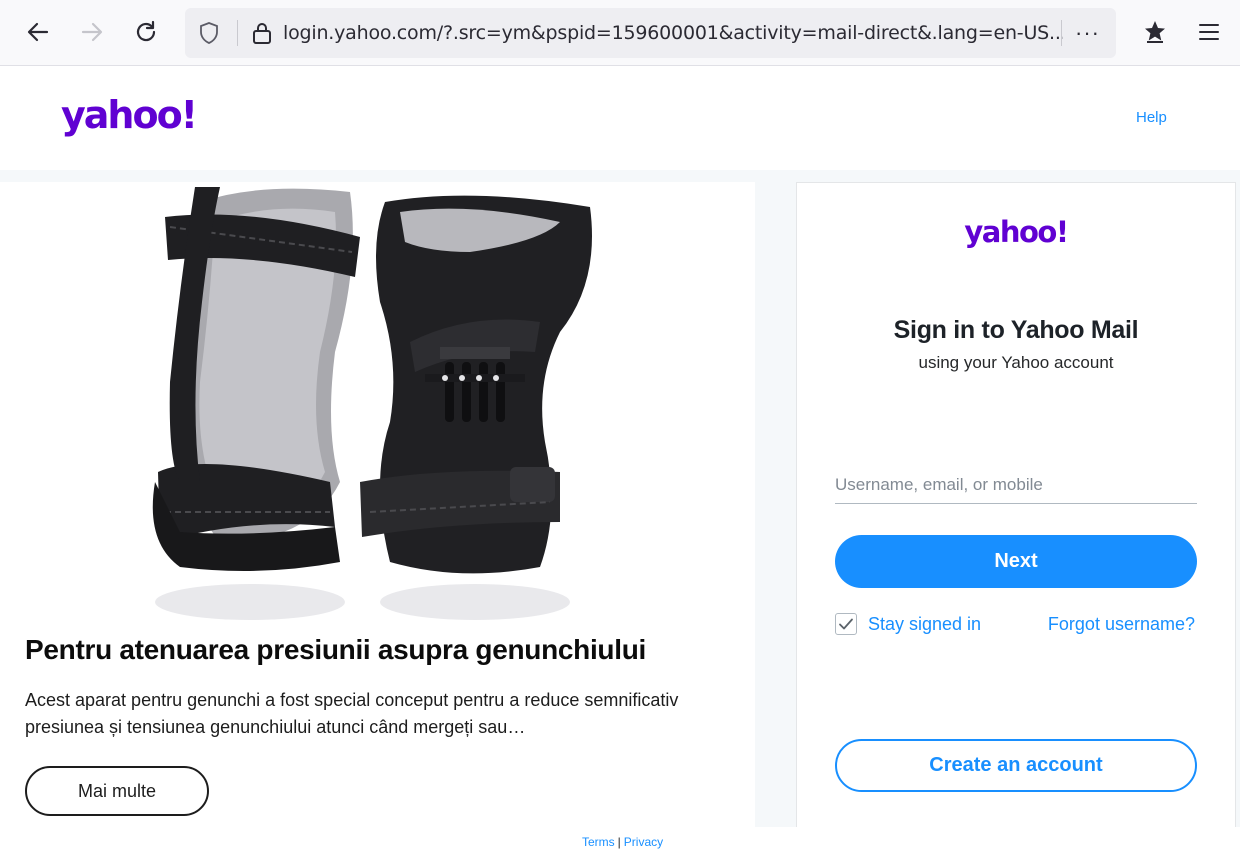  What do you see at coordinates (620, 118) in the screenshot?
I see `yahoo-header: yahoo! Help` at bounding box center [620, 118].